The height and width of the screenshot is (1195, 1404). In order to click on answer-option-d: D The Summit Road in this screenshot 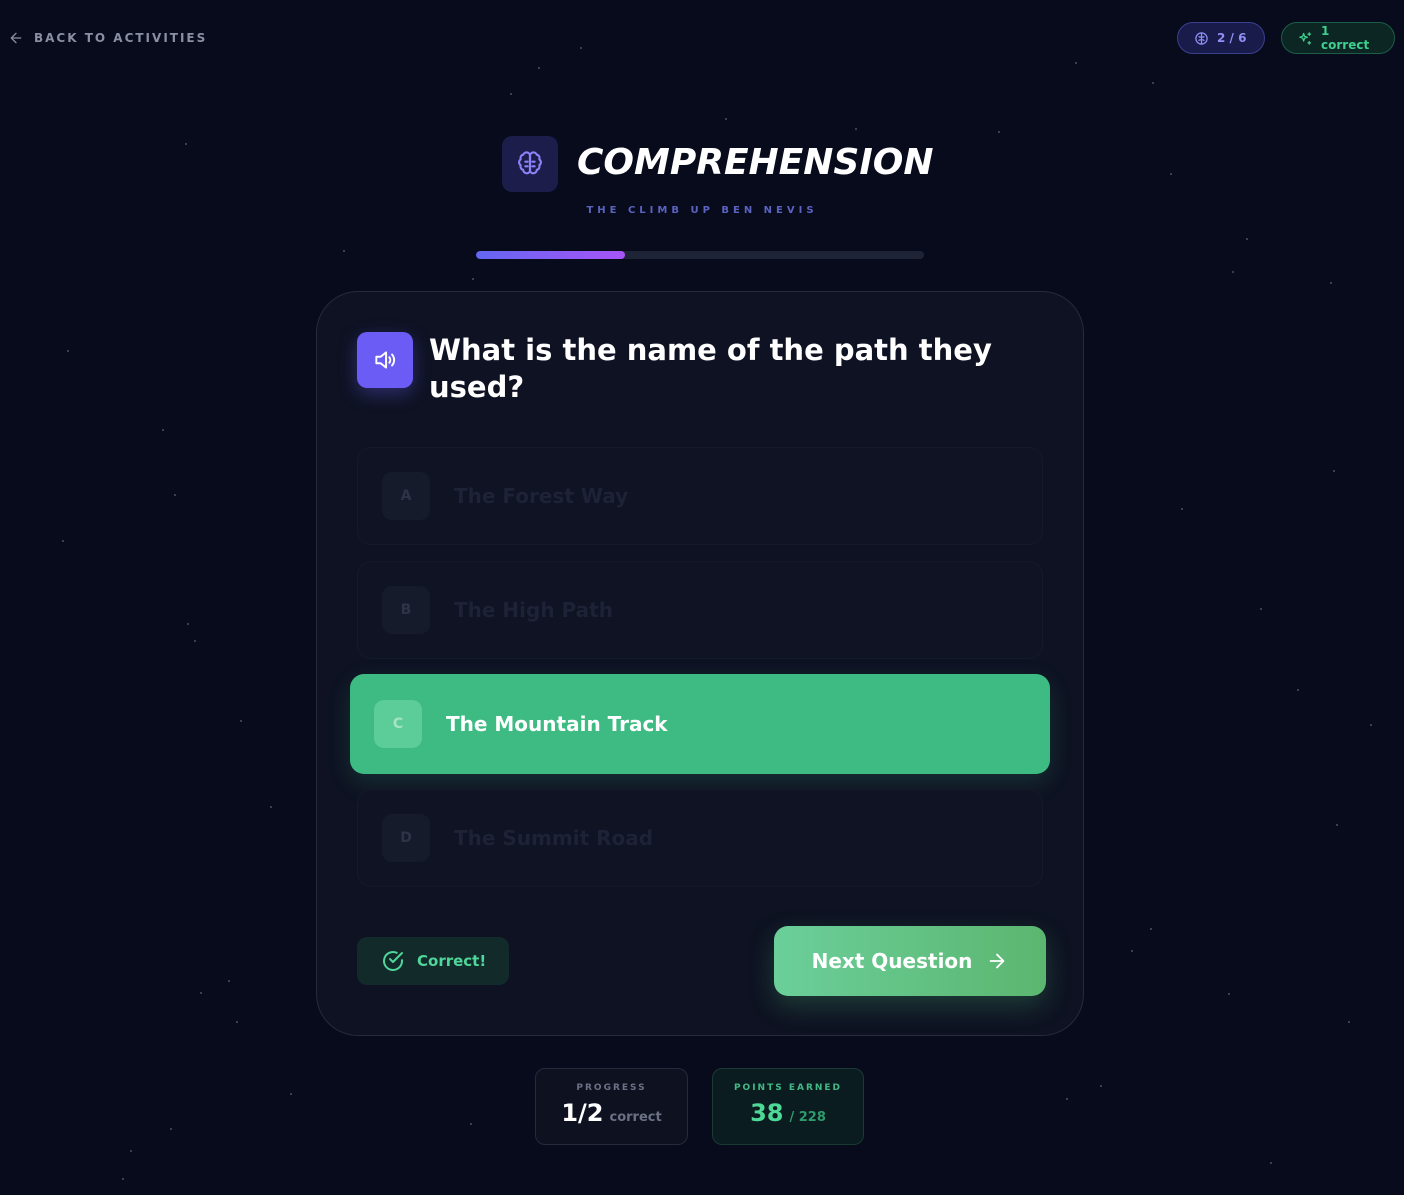, I will do `click(700, 838)`.